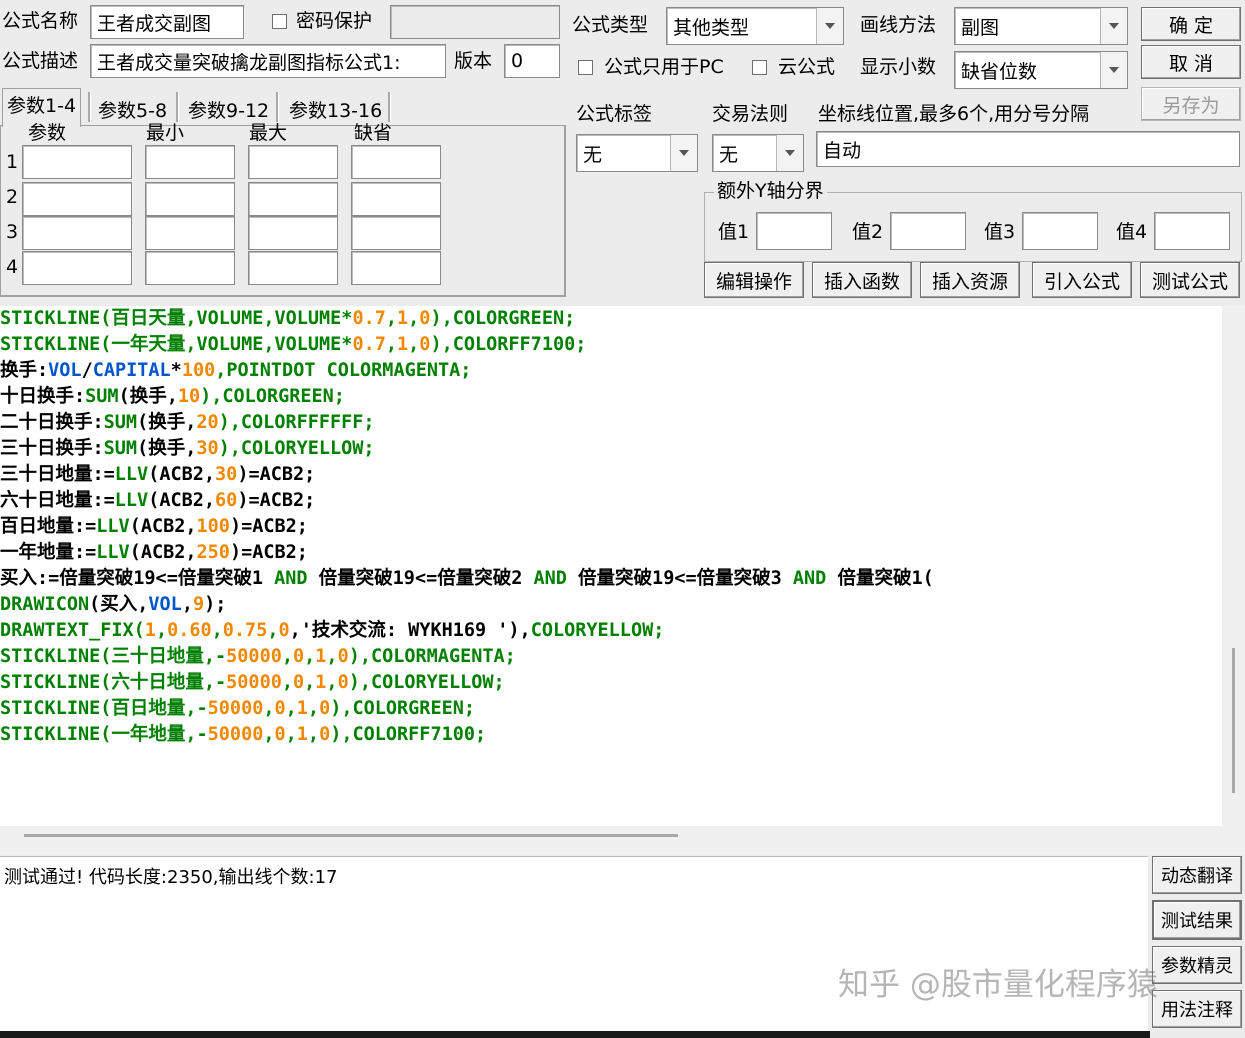 This screenshot has width=1245, height=1038. Describe the element at coordinates (1190, 280) in the screenshot. I see `test-formula-button: 测试公式` at that location.